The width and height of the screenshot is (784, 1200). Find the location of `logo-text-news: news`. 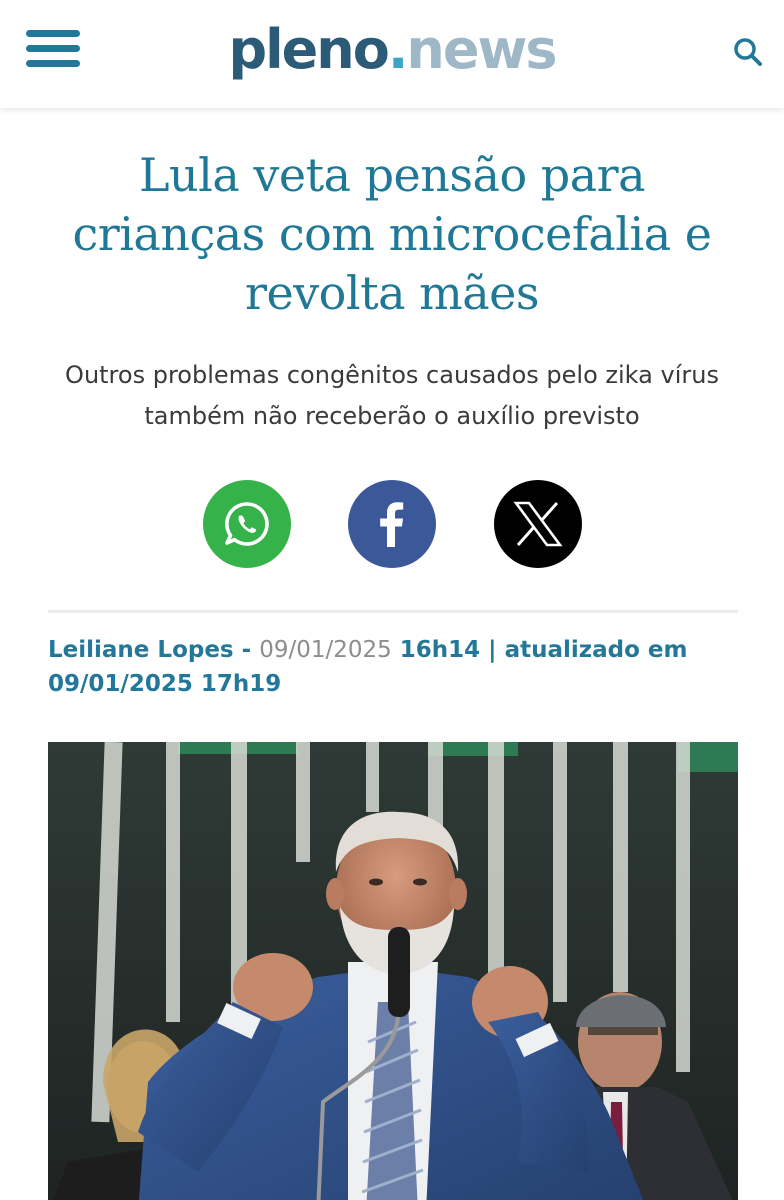

logo-text-news: news is located at coordinates (481, 49).